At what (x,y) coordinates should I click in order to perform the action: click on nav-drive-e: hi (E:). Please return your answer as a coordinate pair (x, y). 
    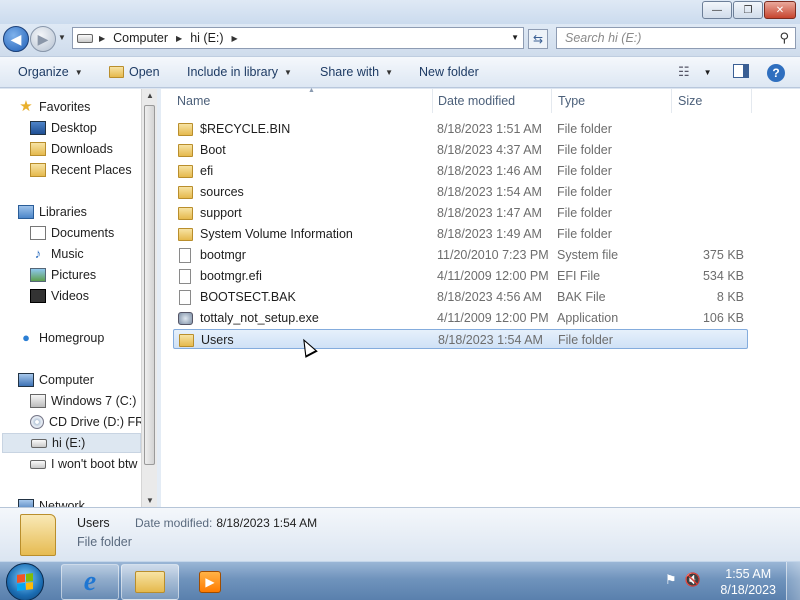
    Looking at the image, I should click on (71, 443).